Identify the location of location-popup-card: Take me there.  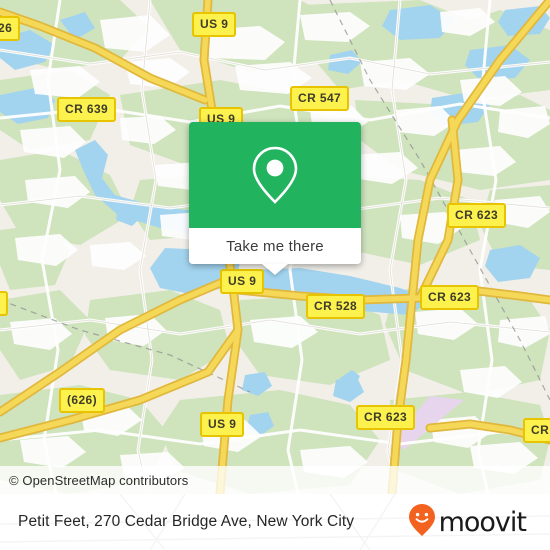
(275, 198).